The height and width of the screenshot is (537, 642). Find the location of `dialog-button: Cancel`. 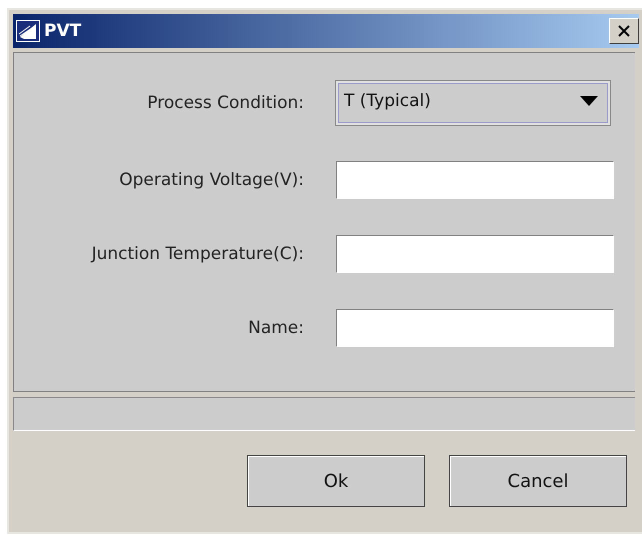

dialog-button: Cancel is located at coordinates (538, 481).